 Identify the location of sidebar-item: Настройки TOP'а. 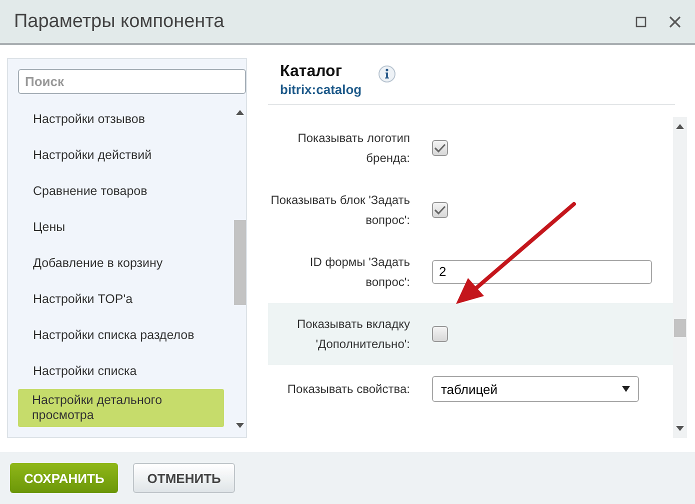
(121, 299).